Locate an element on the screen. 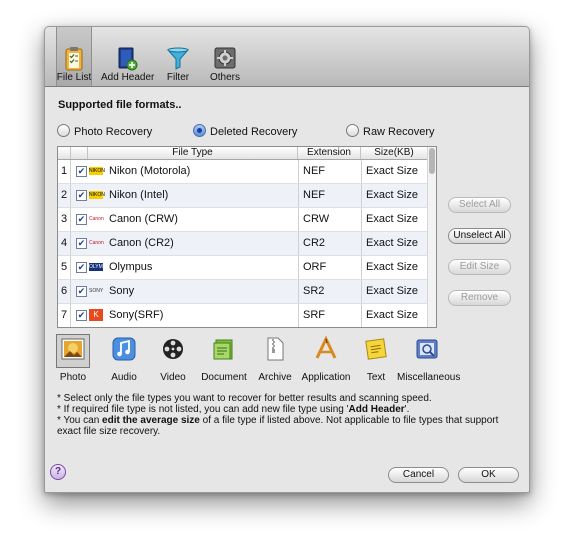  file-type-name: Olympus is located at coordinates (131, 267).